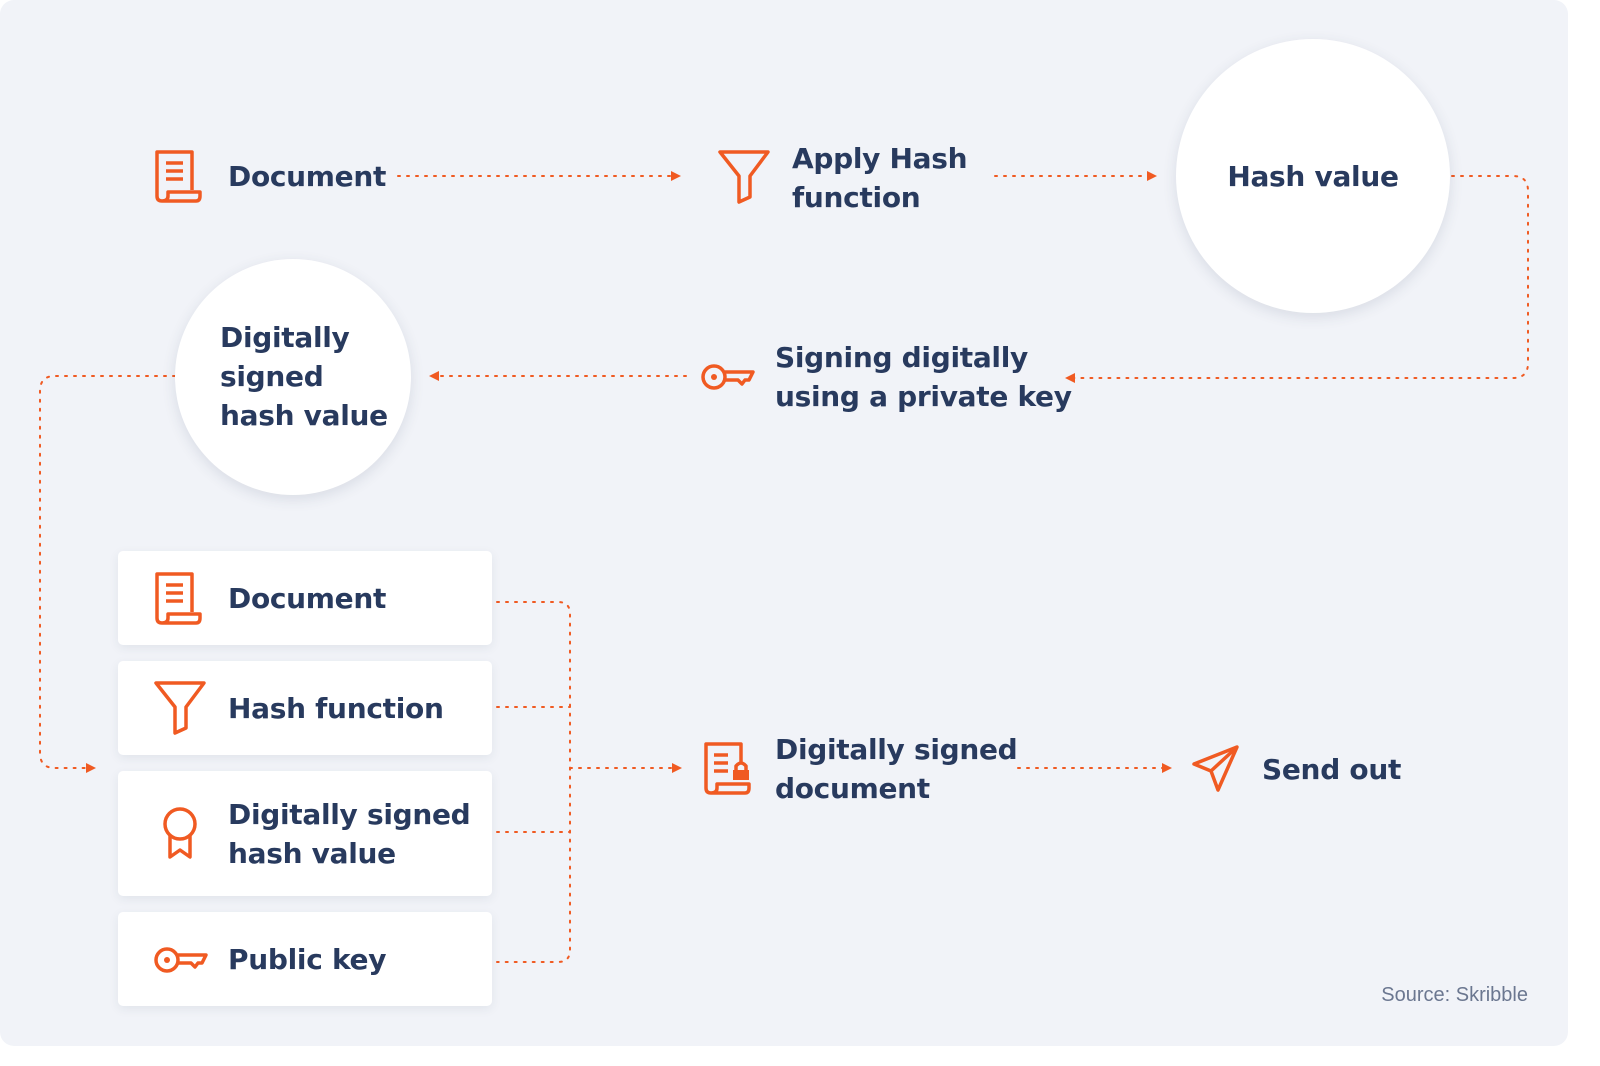 The width and height of the screenshot is (1600, 1066). I want to click on bundle-document-label: Document, so click(307, 598).